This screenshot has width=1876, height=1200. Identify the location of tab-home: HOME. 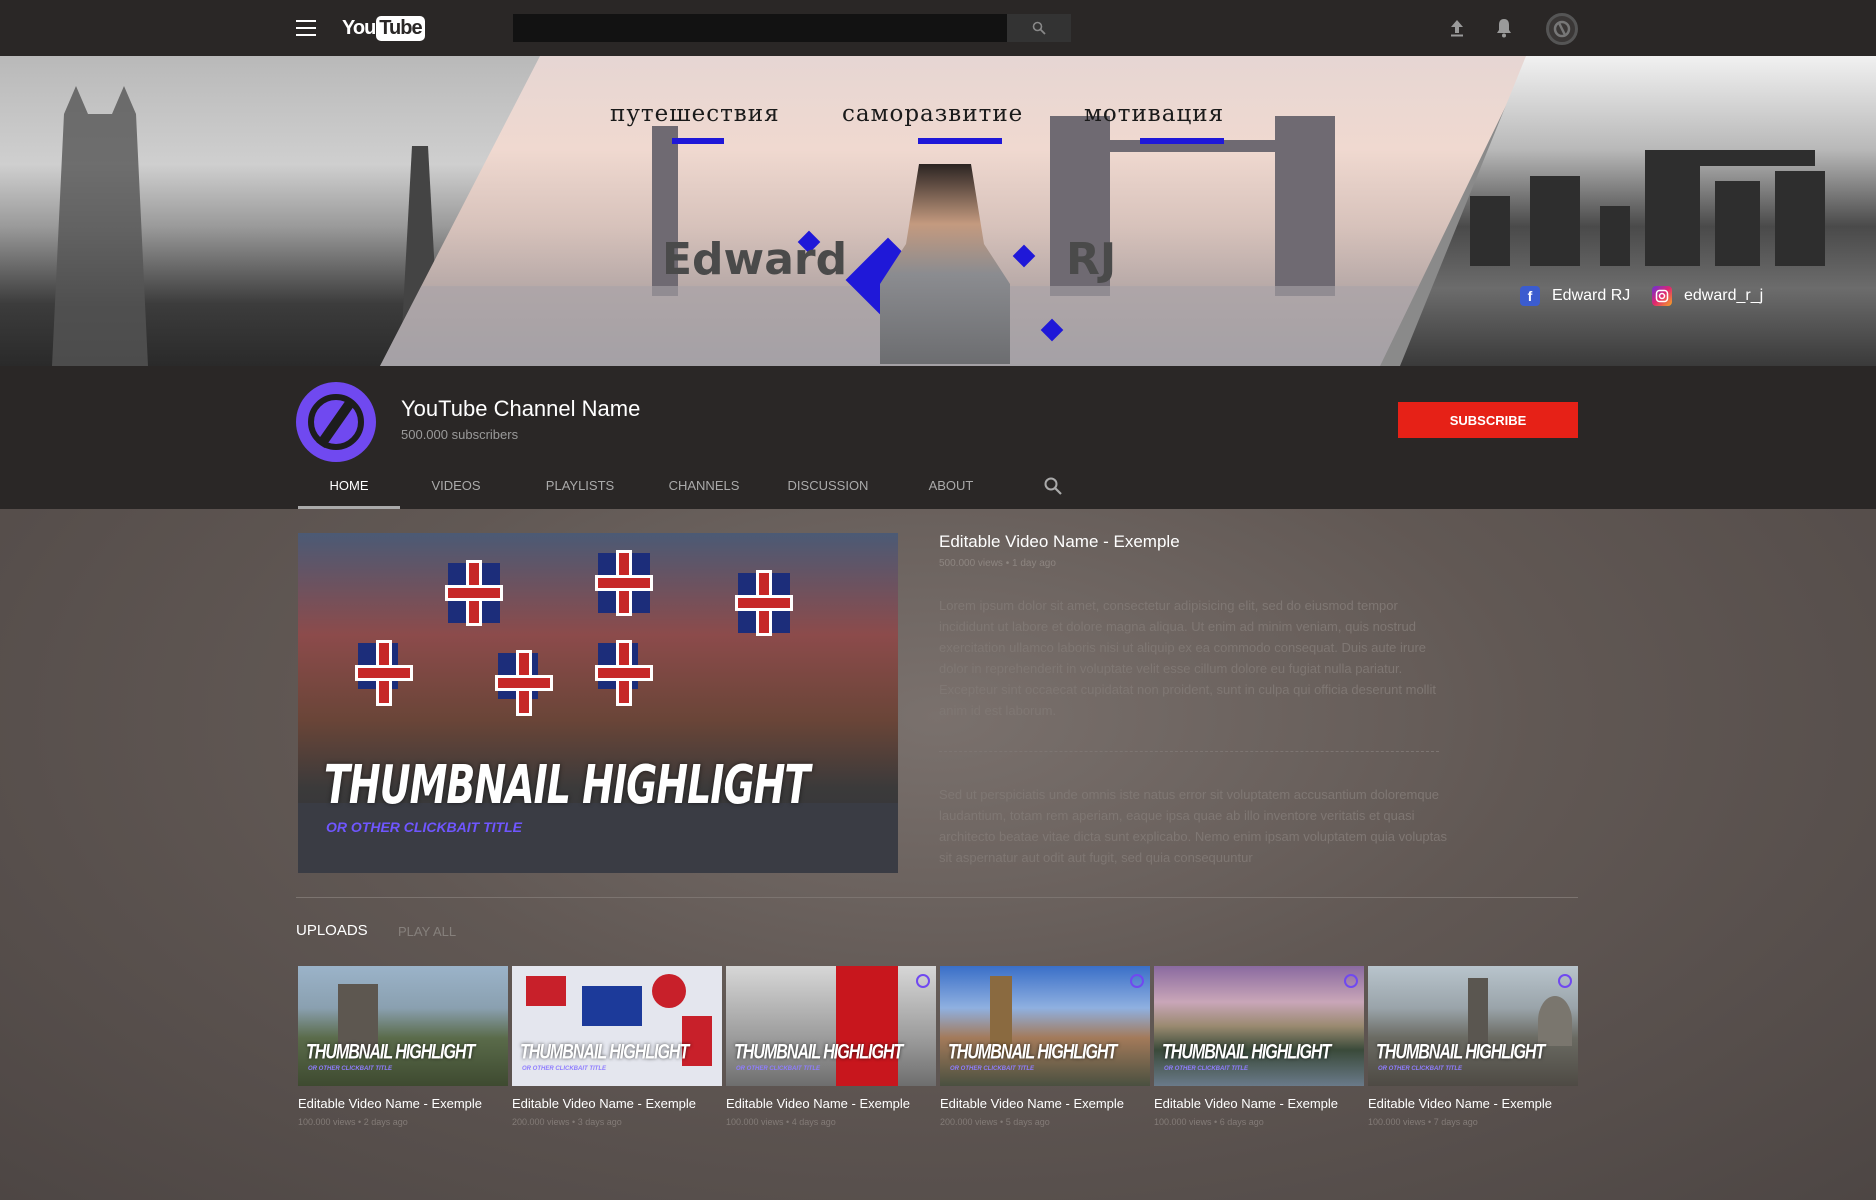
(349, 487).